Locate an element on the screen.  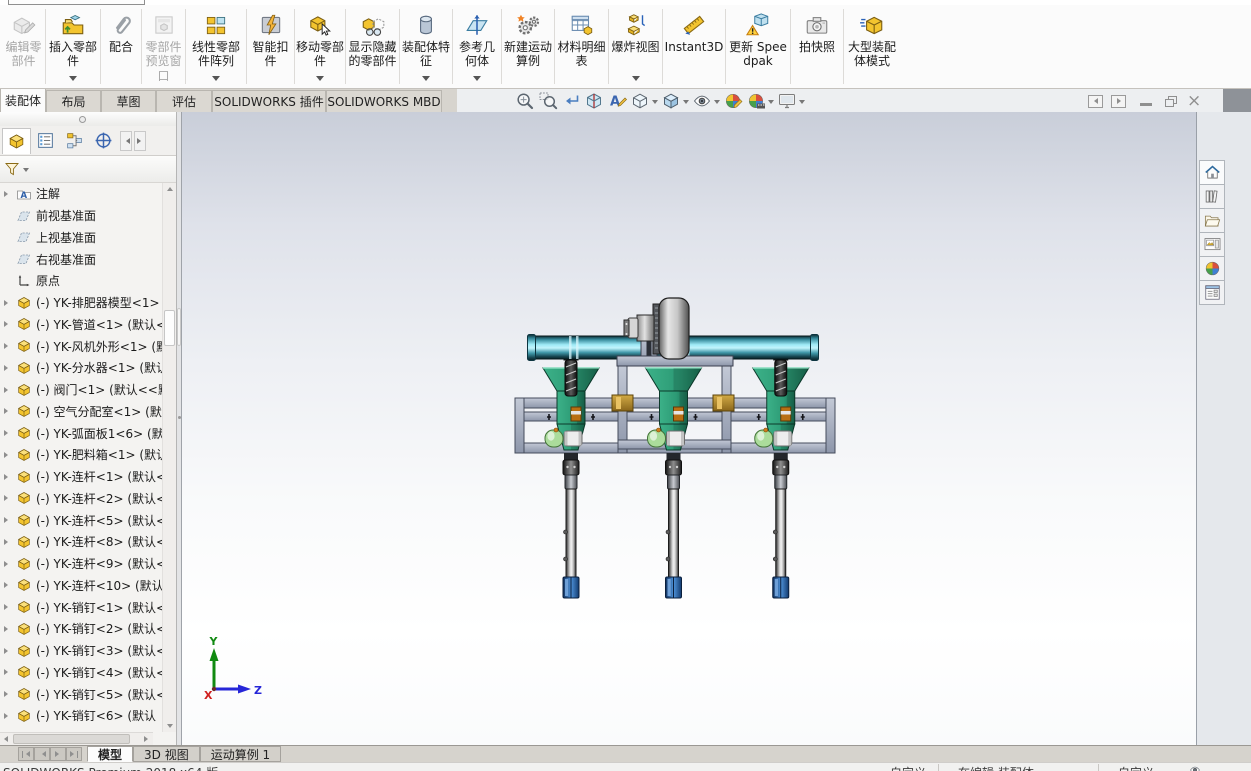
tree-component-row: (-) YK-销钉<1> (默认< is located at coordinates (81, 607).